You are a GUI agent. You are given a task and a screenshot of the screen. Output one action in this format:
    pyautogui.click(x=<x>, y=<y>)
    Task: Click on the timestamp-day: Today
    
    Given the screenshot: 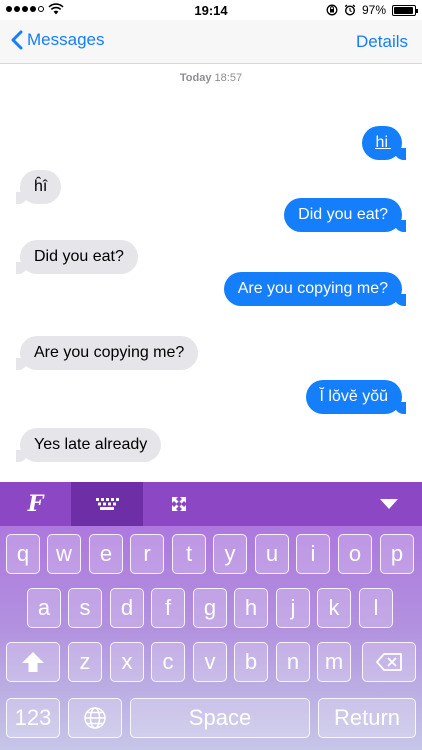 What is the action you would take?
    pyautogui.click(x=195, y=78)
    